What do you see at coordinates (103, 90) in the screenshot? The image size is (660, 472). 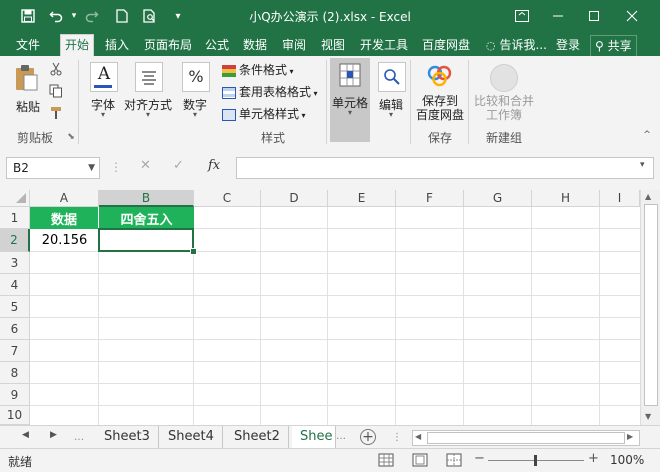 I see `font-button: A 字体 ▾` at bounding box center [103, 90].